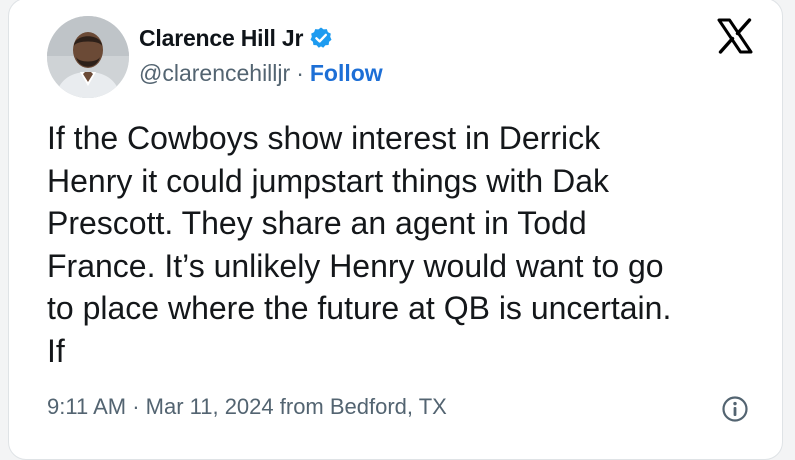  What do you see at coordinates (346, 73) in the screenshot?
I see `follow-button: Follow` at bounding box center [346, 73].